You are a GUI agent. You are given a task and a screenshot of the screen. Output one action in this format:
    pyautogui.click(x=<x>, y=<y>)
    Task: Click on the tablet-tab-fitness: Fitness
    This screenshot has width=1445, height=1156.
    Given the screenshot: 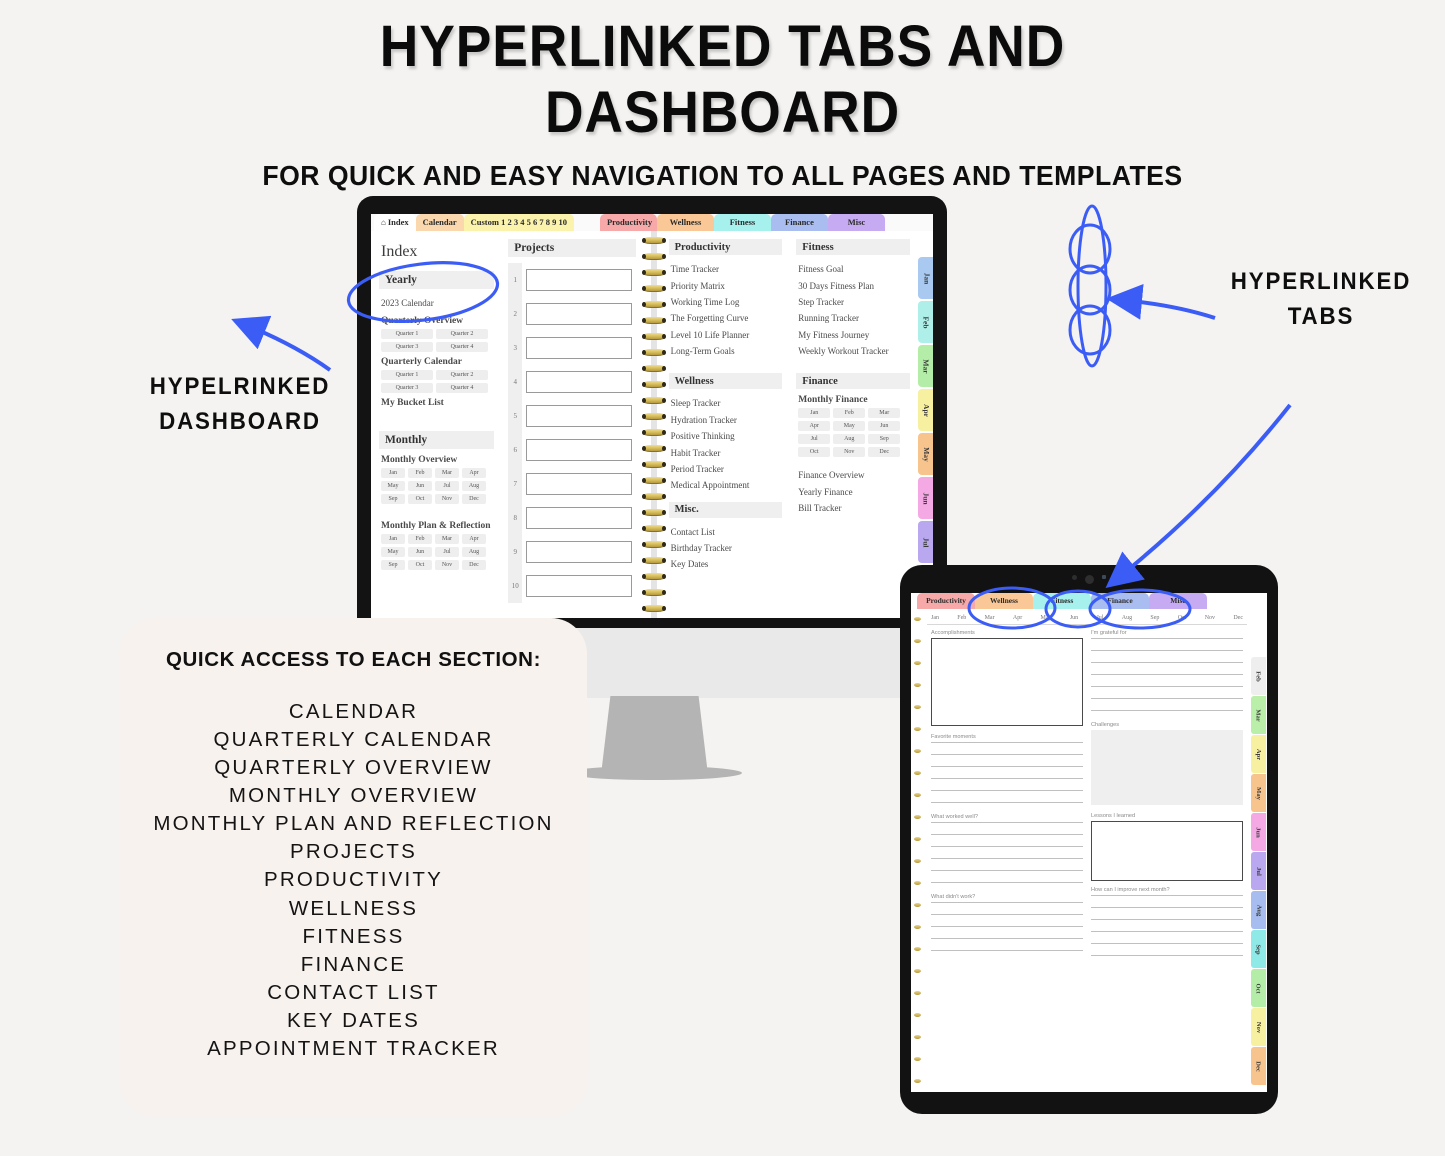 What is the action you would take?
    pyautogui.click(x=1062, y=601)
    